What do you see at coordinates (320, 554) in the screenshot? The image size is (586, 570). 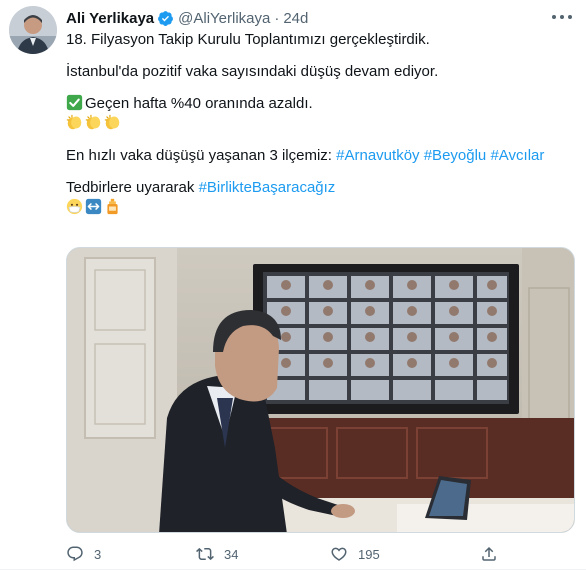 I see `tweet-actions: 3 34 195` at bounding box center [320, 554].